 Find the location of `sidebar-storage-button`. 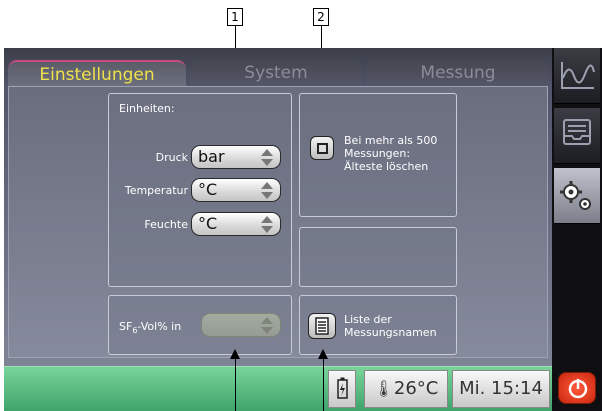

sidebar-storage-button is located at coordinates (577, 136).